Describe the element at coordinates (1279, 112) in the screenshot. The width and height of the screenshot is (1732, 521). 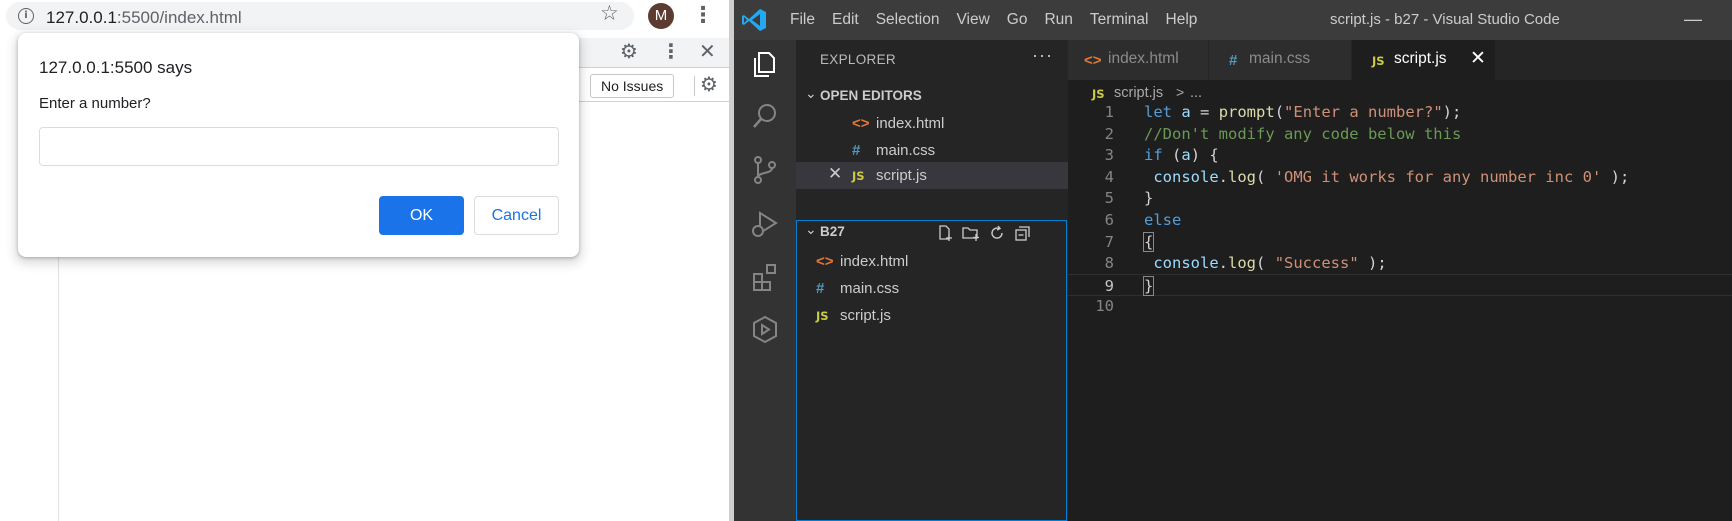
I see `code-token: (` at that location.